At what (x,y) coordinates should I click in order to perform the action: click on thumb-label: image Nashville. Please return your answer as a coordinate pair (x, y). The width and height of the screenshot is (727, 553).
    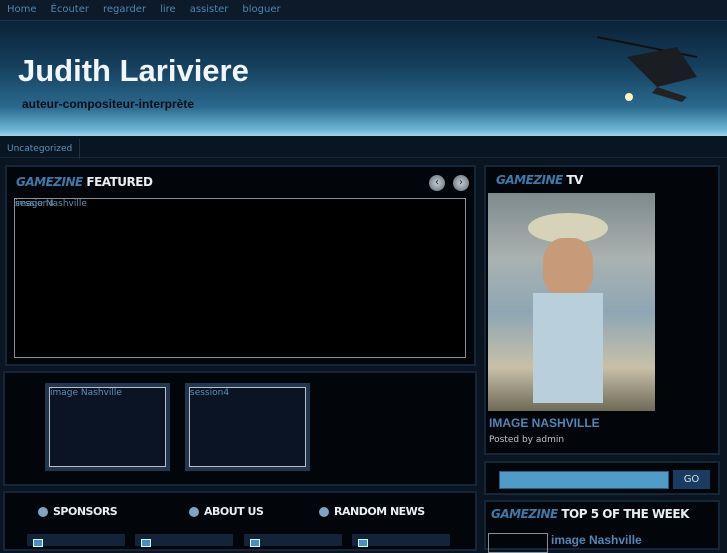
    Looking at the image, I should click on (107, 427).